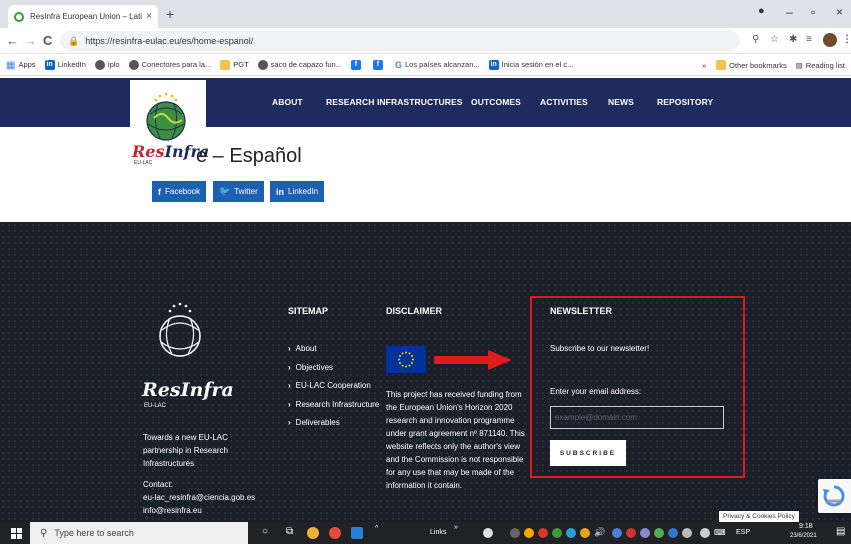 The image size is (851, 544). Describe the element at coordinates (234, 64) in the screenshot. I see `bookmark-pgt: PGT` at that location.